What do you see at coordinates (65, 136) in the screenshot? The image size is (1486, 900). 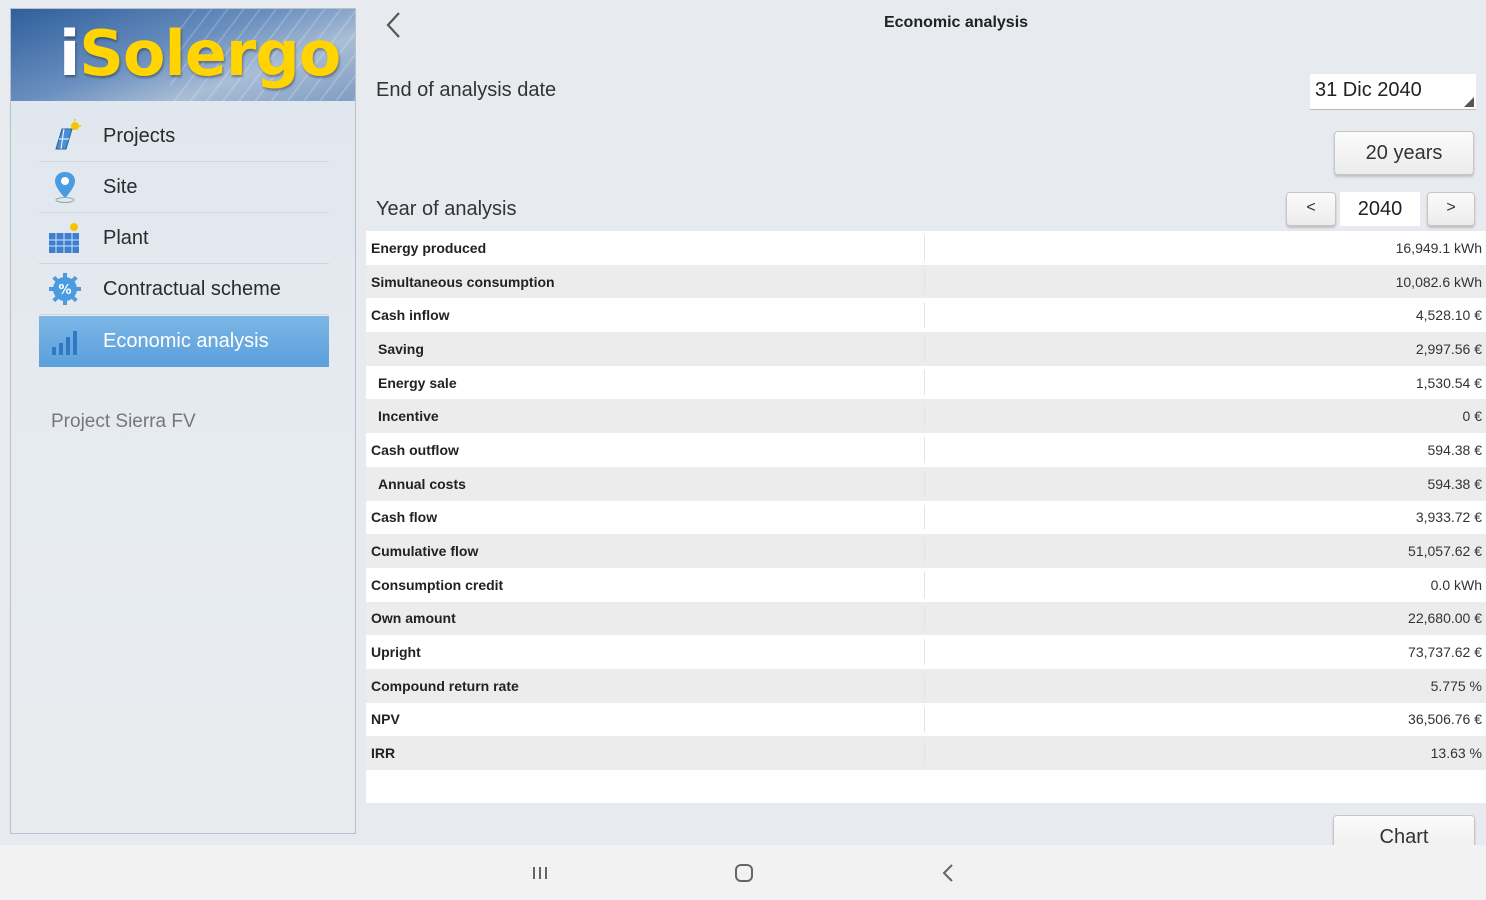 I see `solar-panel-icon` at bounding box center [65, 136].